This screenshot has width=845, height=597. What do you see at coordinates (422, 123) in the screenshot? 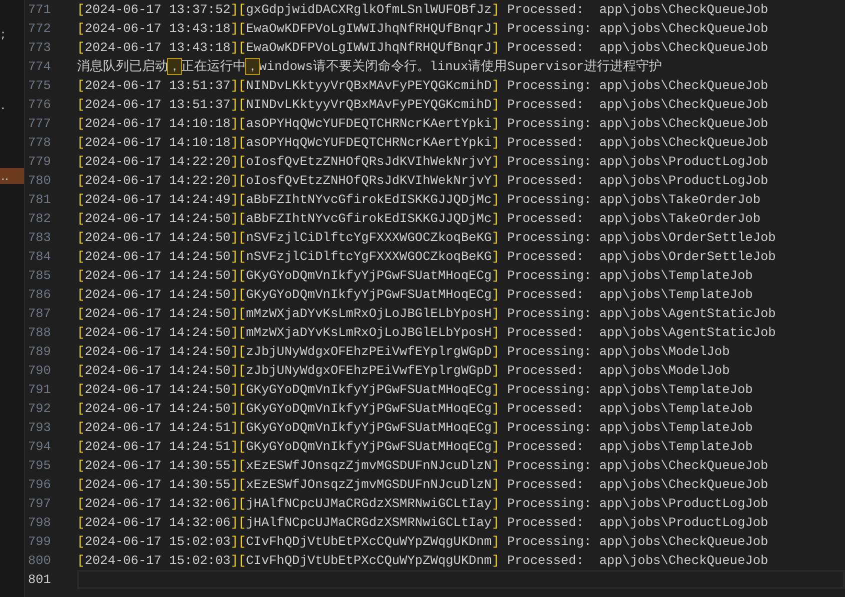
I see `code-line: [2024-06-17 14:10:18][asOPYHqQWcYUFDEQTCHRNcrKAertYpki] Processing: app\jobs\CheckQueueJob` at bounding box center [422, 123].